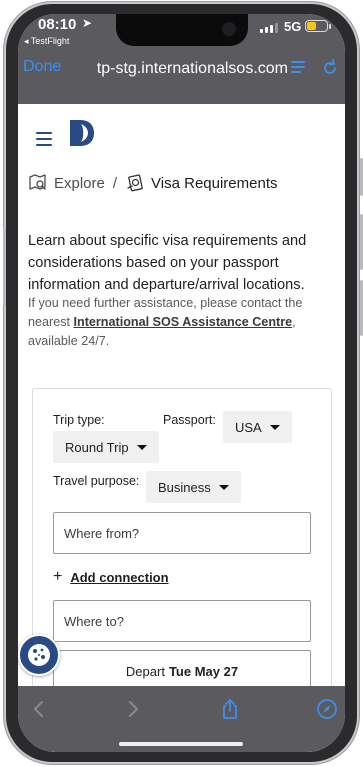  What do you see at coordinates (58, 576) in the screenshot?
I see `plus-icon: +` at bounding box center [58, 576].